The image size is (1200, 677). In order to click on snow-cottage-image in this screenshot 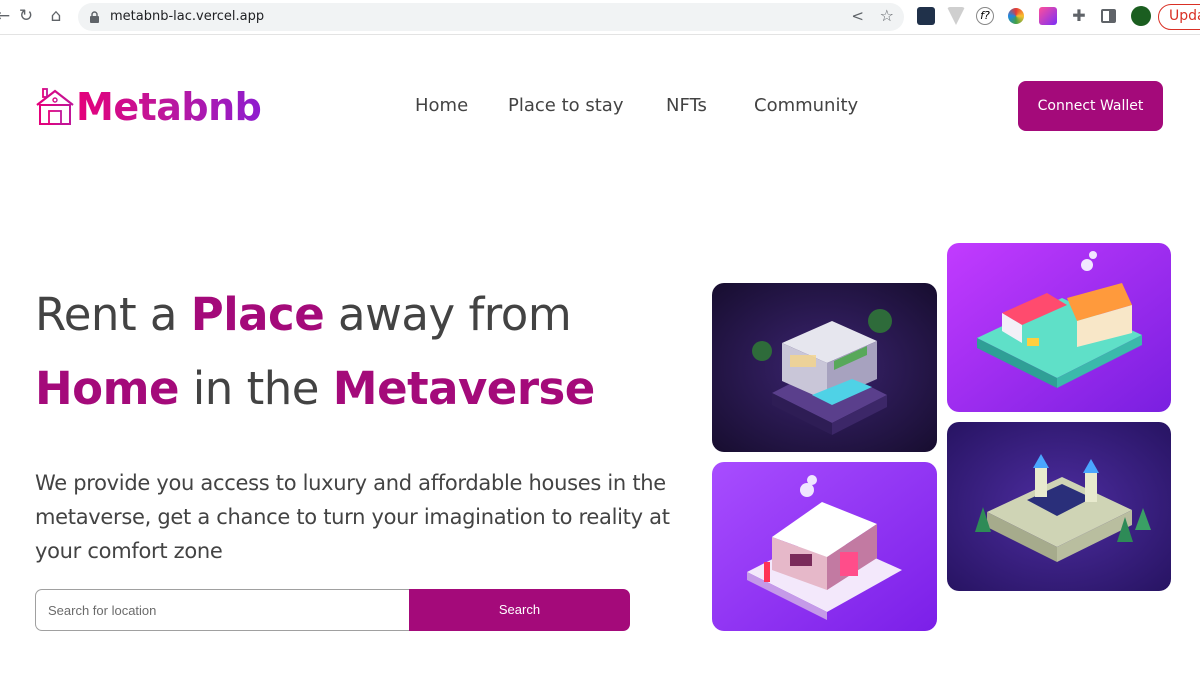, I will do `click(824, 546)`.